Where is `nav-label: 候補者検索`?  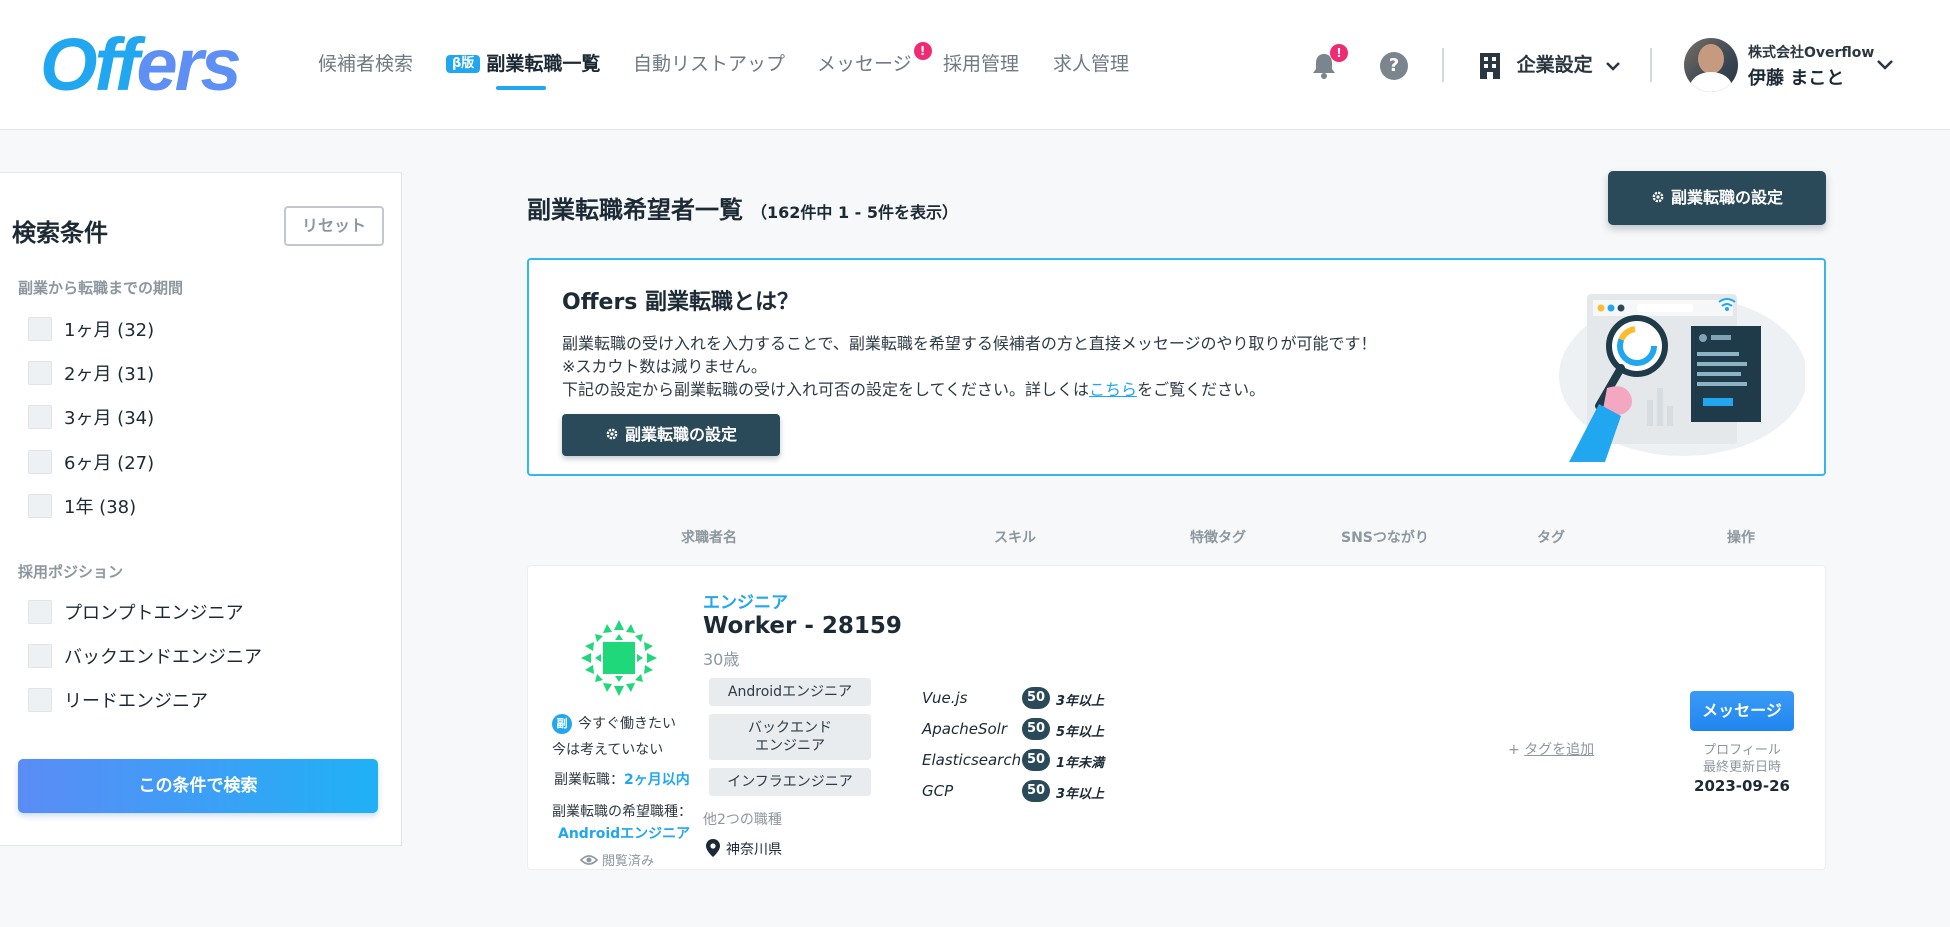
nav-label: 候補者検索 is located at coordinates (366, 64).